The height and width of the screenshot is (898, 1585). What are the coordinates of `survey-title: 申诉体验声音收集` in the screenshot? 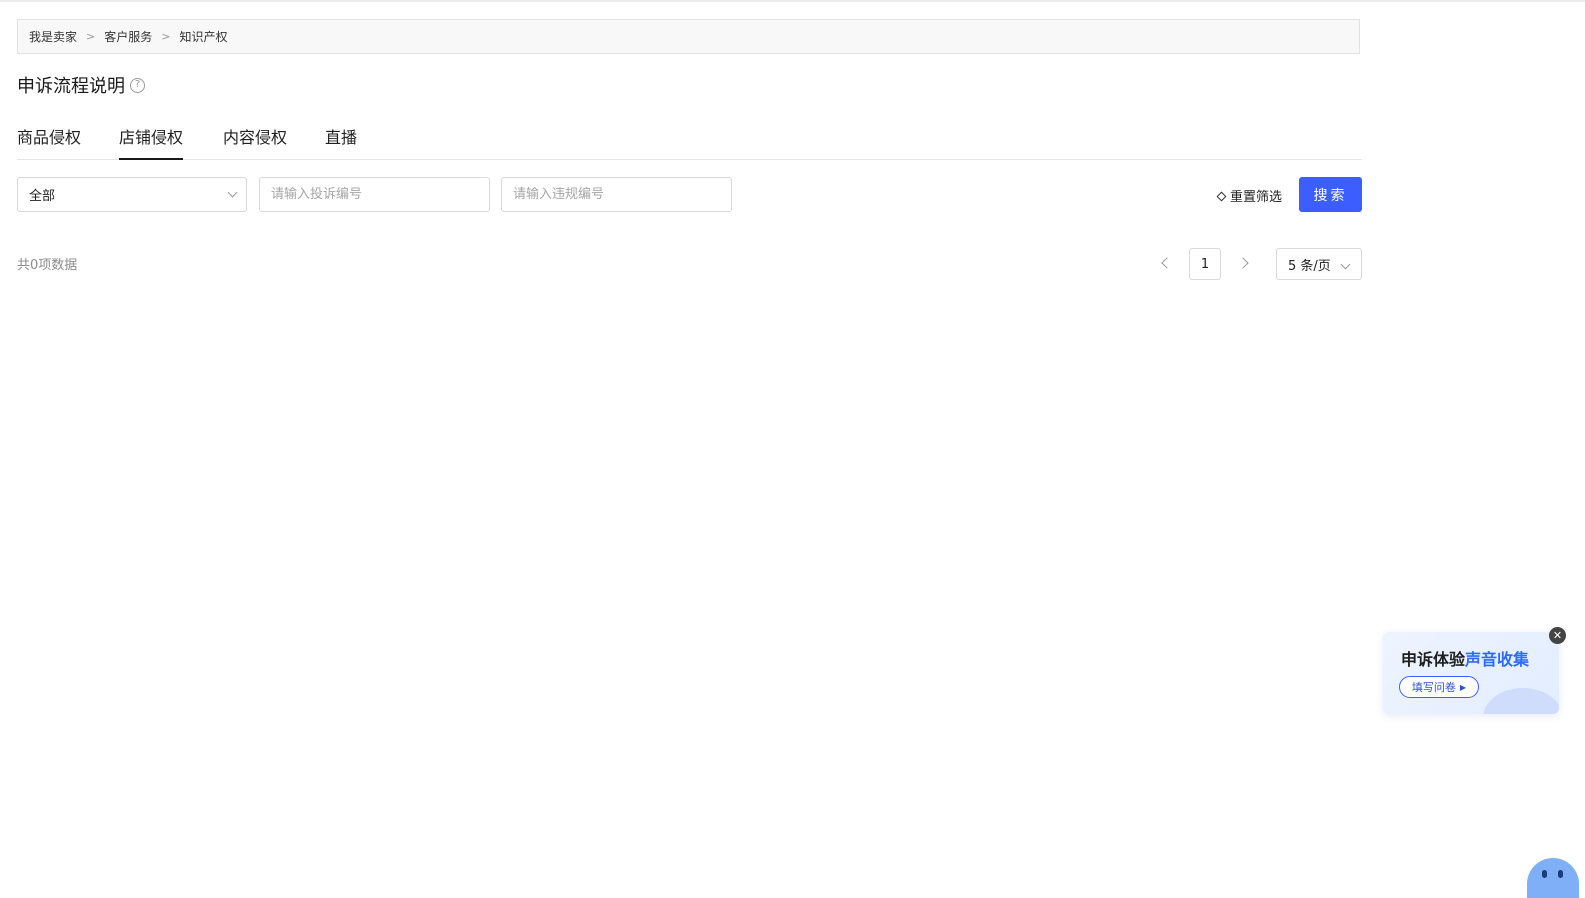 It's located at (1465, 658).